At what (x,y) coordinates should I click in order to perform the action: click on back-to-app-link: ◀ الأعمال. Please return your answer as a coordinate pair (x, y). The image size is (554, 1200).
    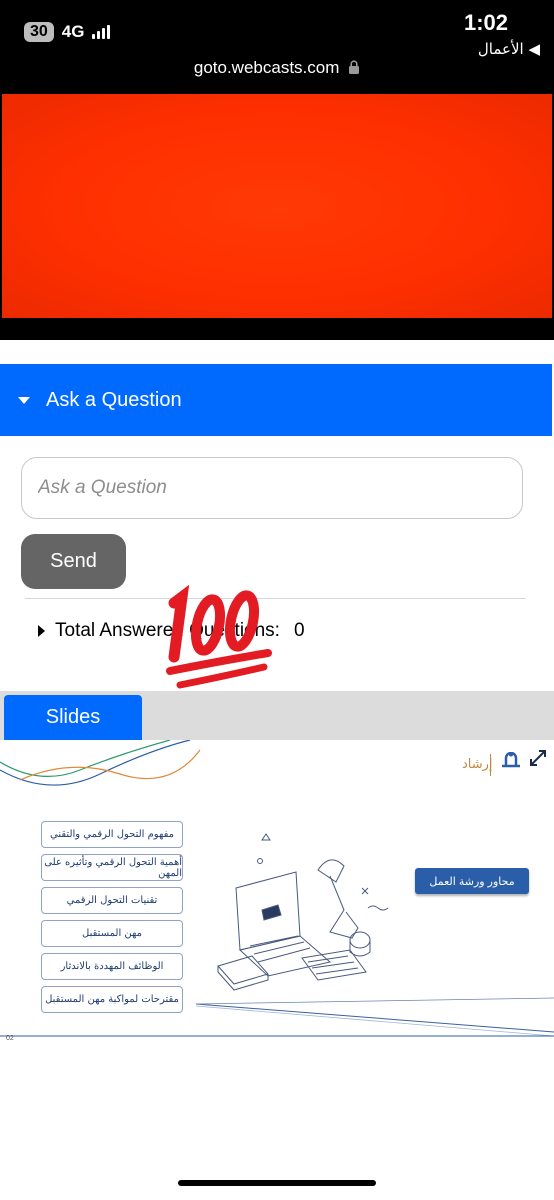
    Looking at the image, I should click on (509, 49).